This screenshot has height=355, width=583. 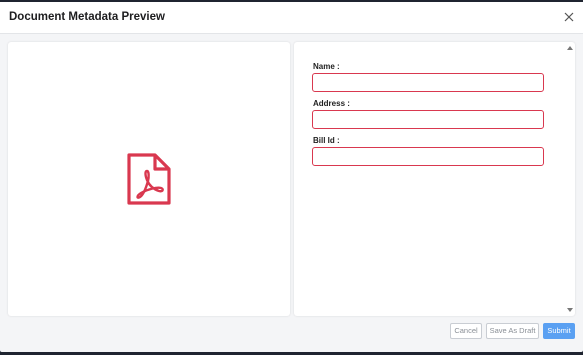 What do you see at coordinates (331, 103) in the screenshot?
I see `address-label: Address :` at bounding box center [331, 103].